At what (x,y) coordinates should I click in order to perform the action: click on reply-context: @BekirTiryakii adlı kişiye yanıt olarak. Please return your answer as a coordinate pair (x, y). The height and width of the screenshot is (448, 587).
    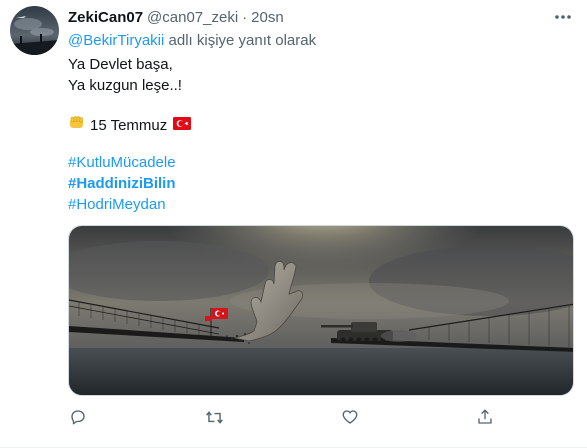
    Looking at the image, I should click on (192, 40).